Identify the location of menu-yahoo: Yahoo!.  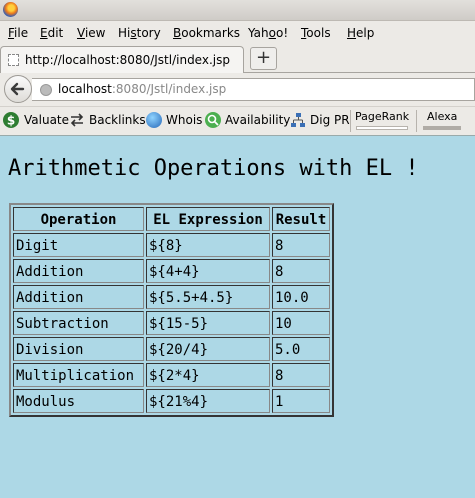
(268, 33).